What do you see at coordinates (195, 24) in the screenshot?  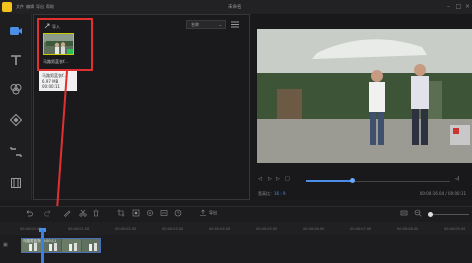 I see `sort-value: 名称` at bounding box center [195, 24].